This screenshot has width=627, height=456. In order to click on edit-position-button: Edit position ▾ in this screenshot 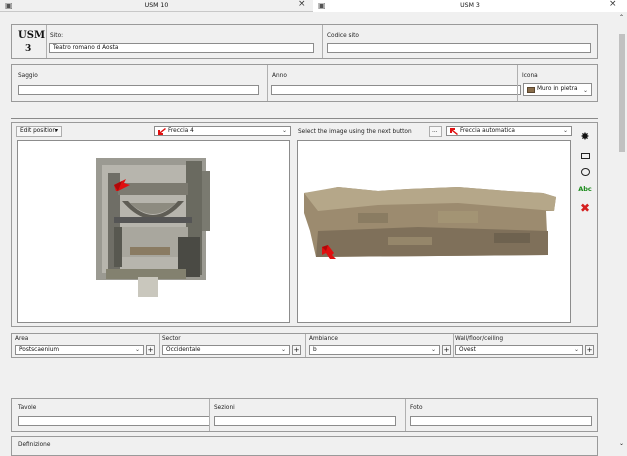, I will do `click(39, 131)`.